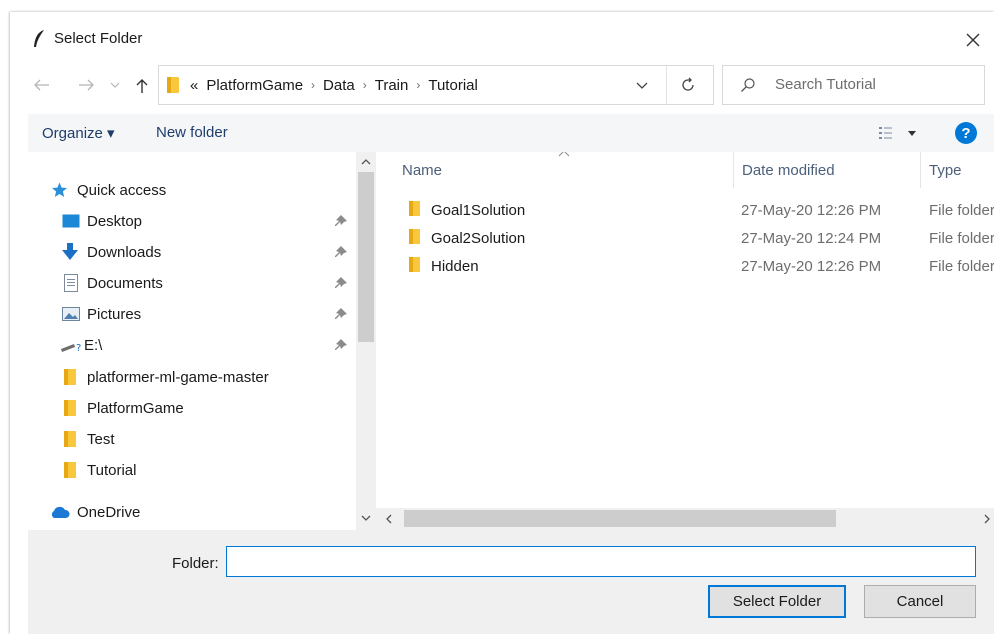 The width and height of the screenshot is (994, 634). I want to click on back-button, so click(42, 85).